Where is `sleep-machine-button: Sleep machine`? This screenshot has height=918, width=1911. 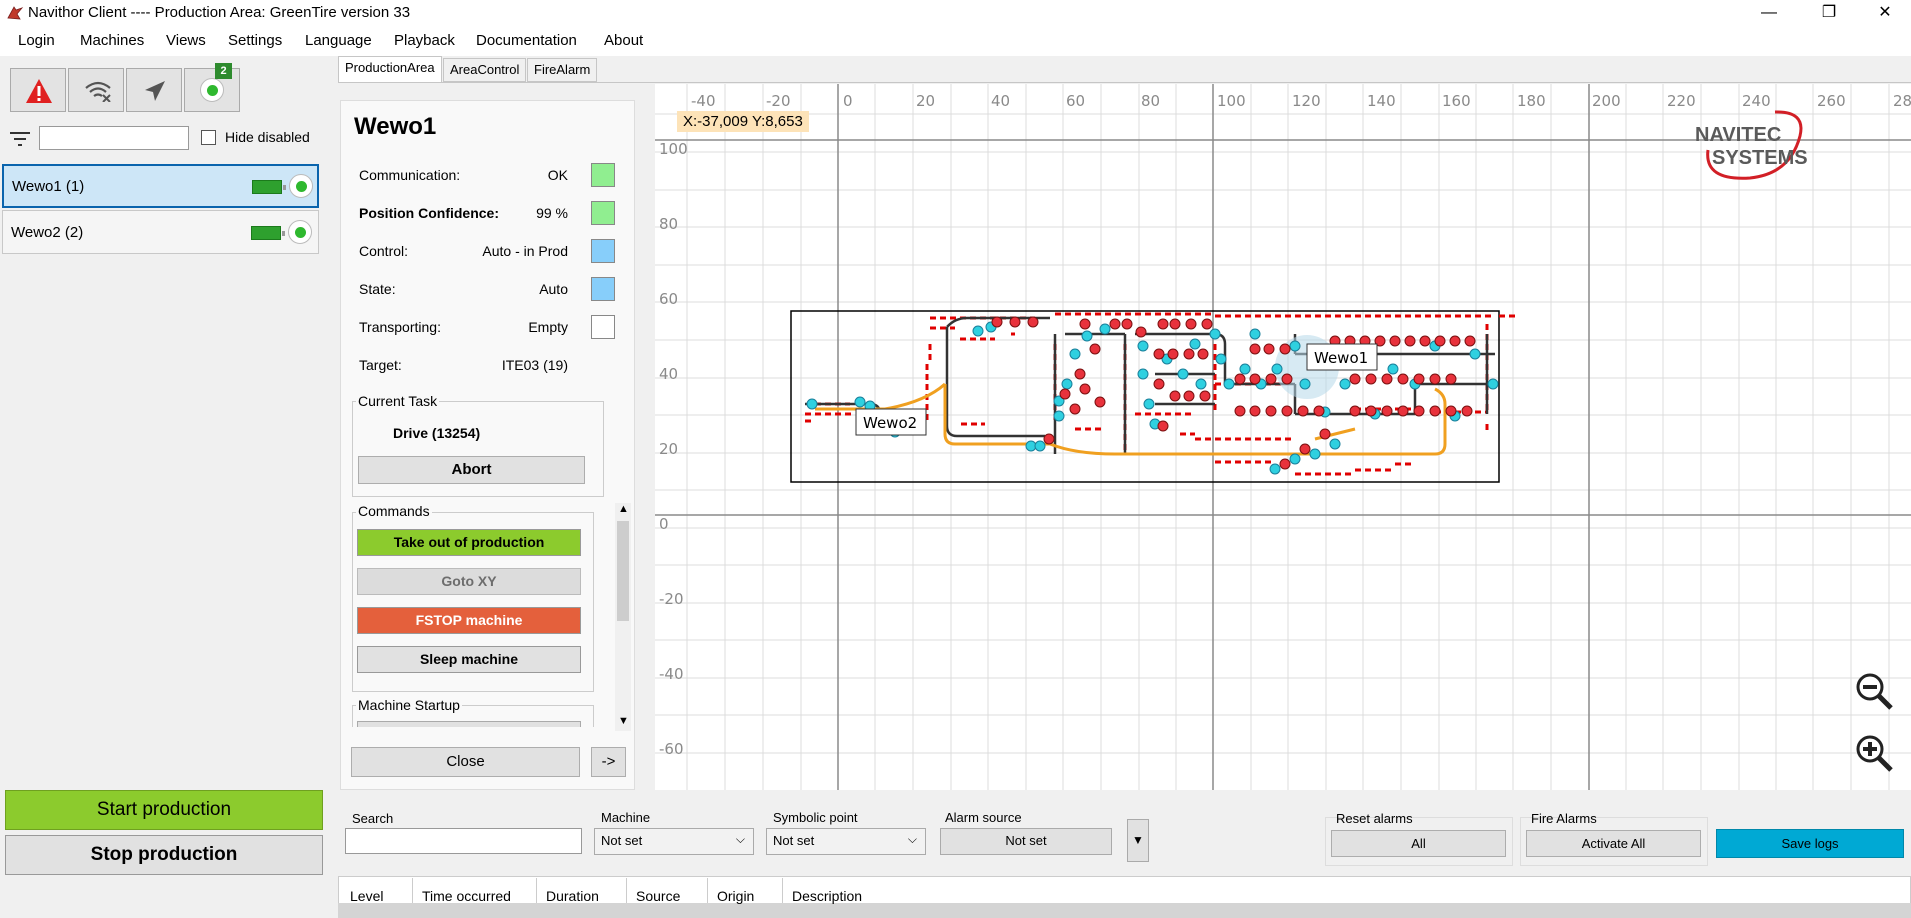 sleep-machine-button: Sleep machine is located at coordinates (469, 659).